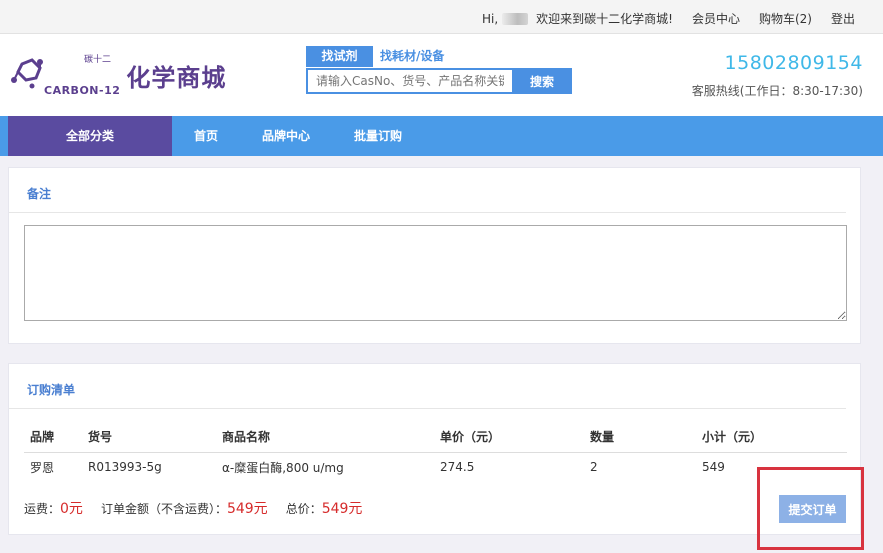 Image resolution: width=883 pixels, height=553 pixels. What do you see at coordinates (247, 509) in the screenshot?
I see `amount-value: 549元` at bounding box center [247, 509].